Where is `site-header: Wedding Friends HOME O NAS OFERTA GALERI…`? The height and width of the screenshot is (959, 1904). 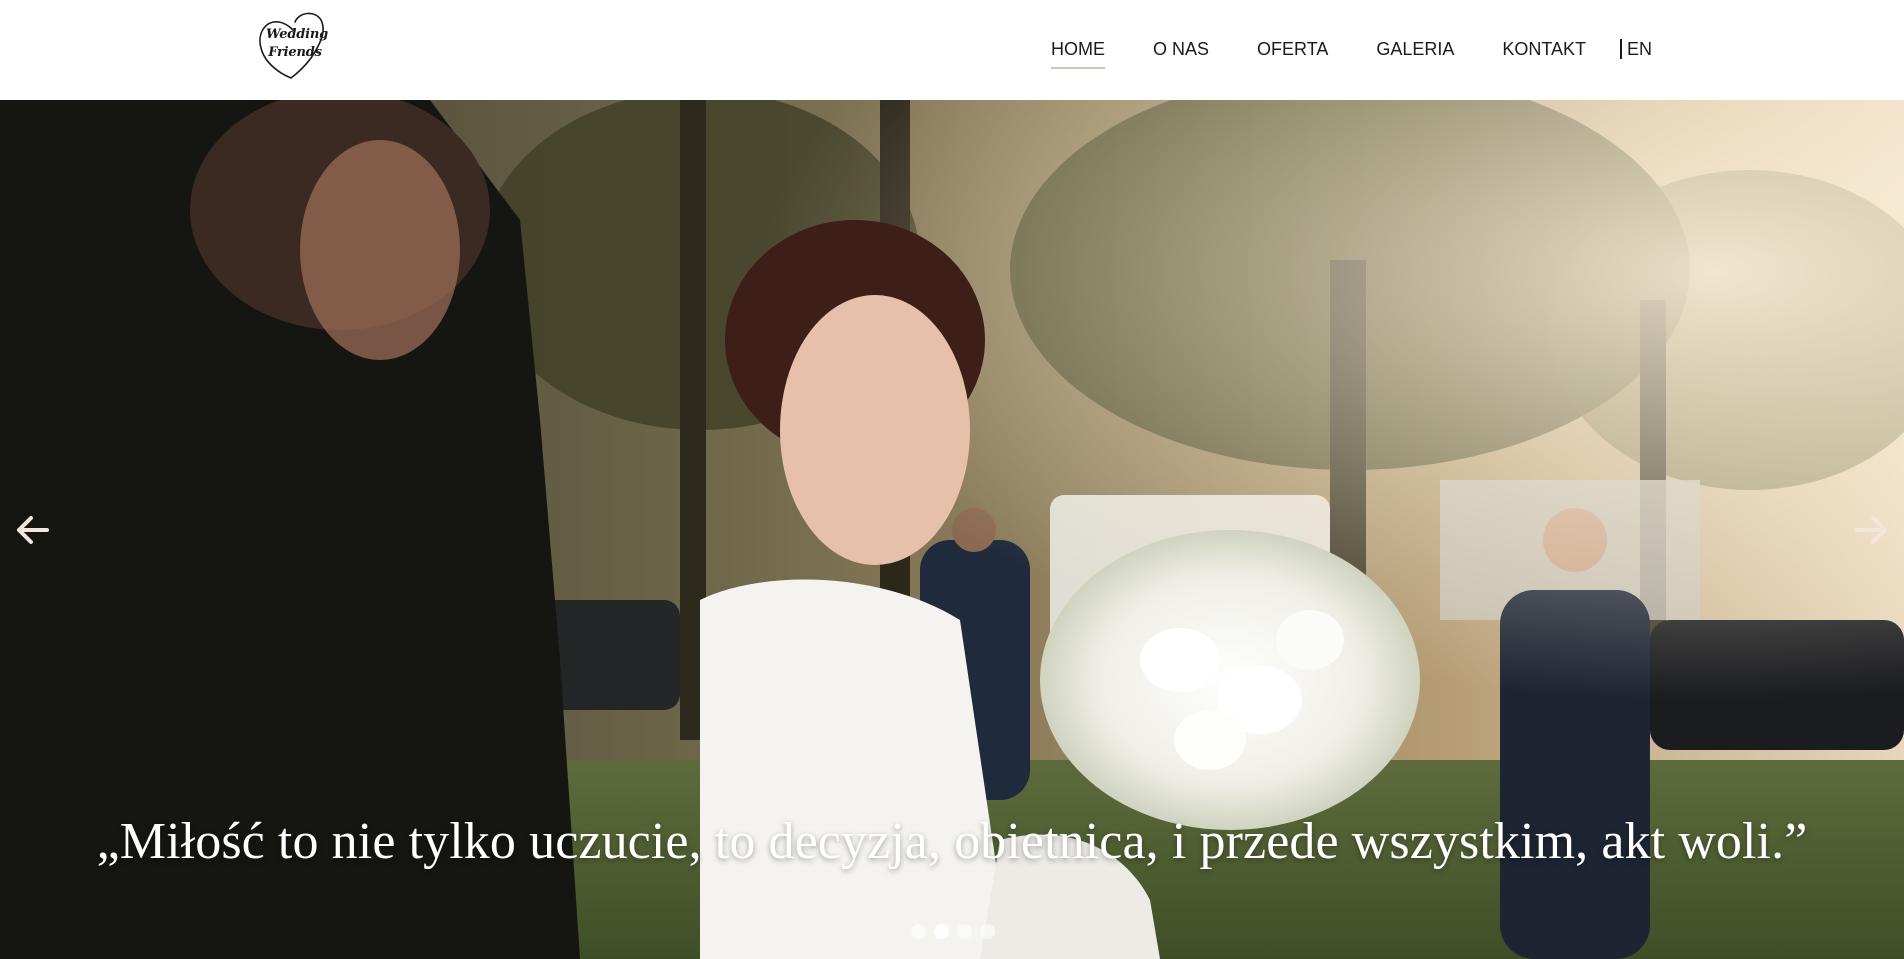 site-header: Wedding Friends HOME O NAS OFERTA GALERI… is located at coordinates (952, 50).